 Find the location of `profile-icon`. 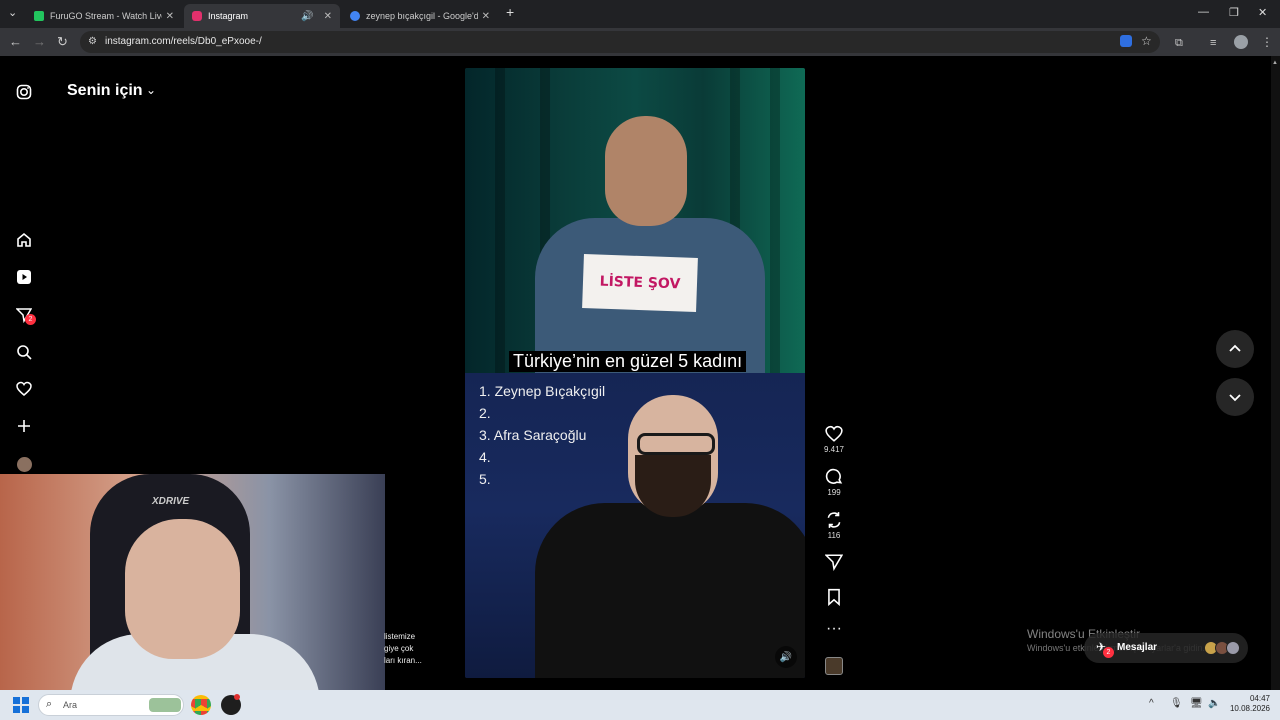

profile-icon is located at coordinates (1241, 42).